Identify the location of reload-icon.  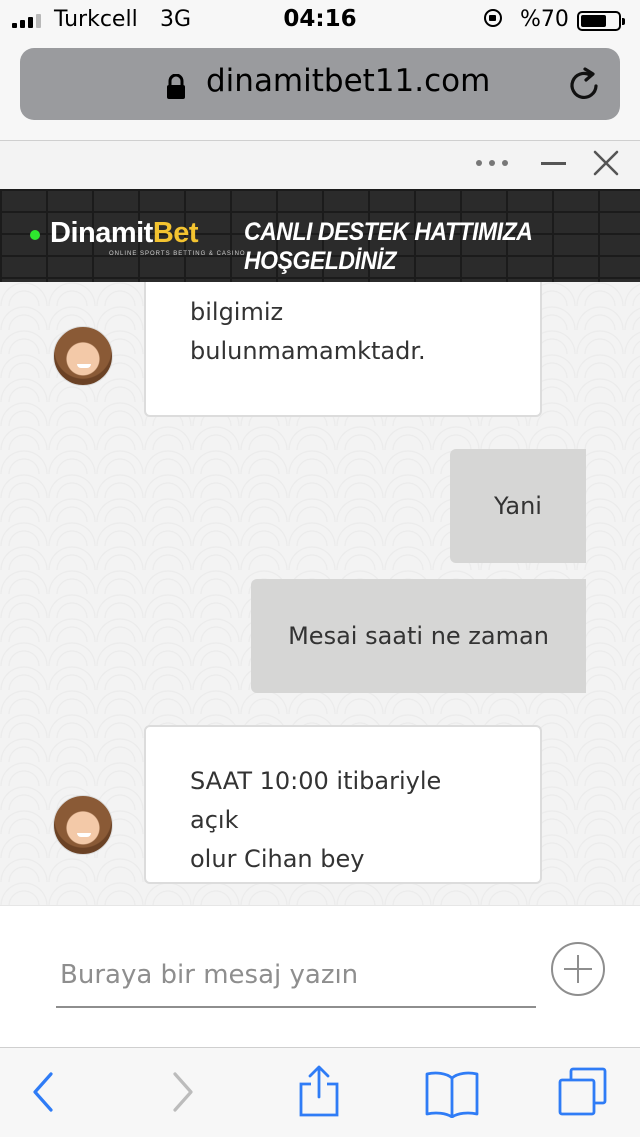
(585, 84).